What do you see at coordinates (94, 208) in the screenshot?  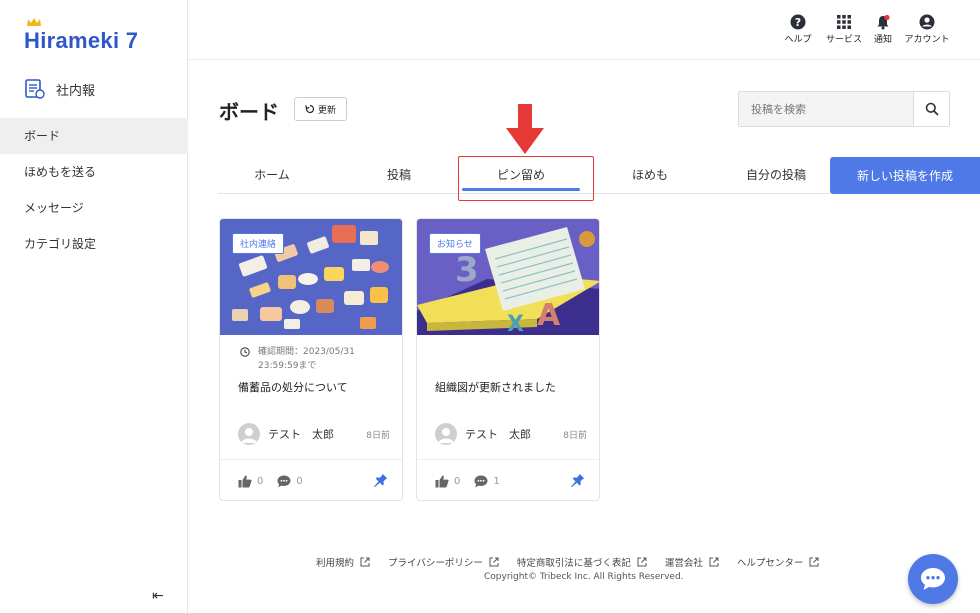 I see `sidebar-item-messages: メッセージ` at bounding box center [94, 208].